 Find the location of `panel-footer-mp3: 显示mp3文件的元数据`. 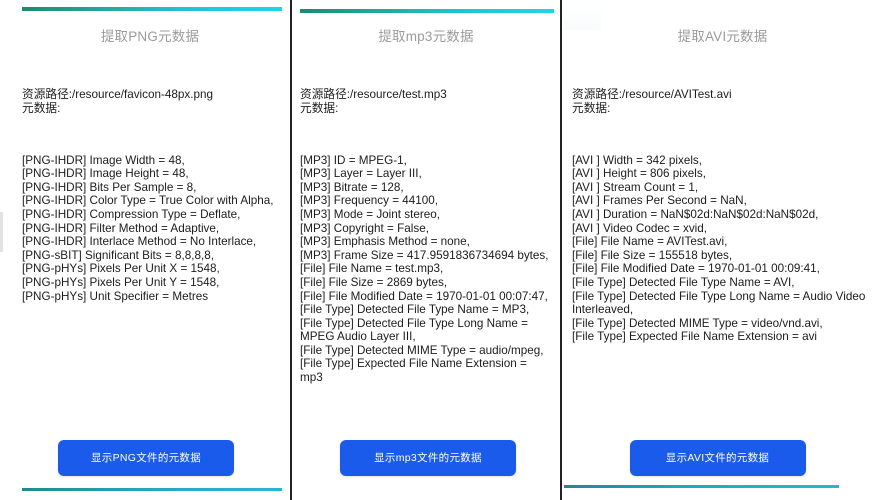

panel-footer-mp3: 显示mp3文件的元数据 is located at coordinates (426, 470).